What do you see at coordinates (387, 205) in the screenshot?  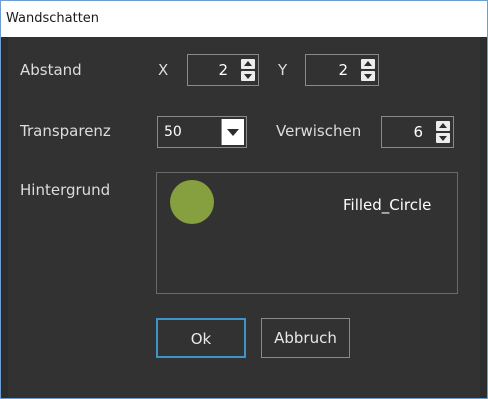 I see `shape-name: Filled_Circle` at bounding box center [387, 205].